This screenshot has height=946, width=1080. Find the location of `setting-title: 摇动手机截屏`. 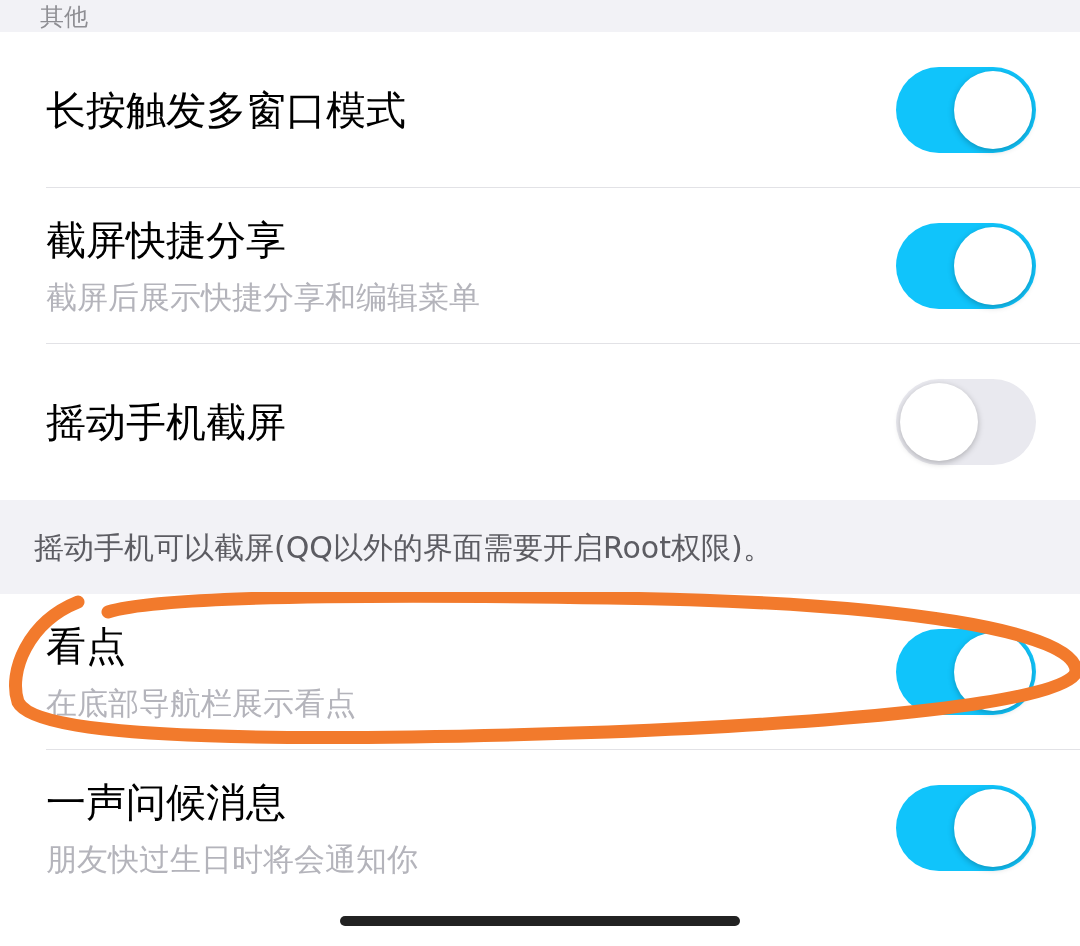

setting-title: 摇动手机截屏 is located at coordinates (166, 422).